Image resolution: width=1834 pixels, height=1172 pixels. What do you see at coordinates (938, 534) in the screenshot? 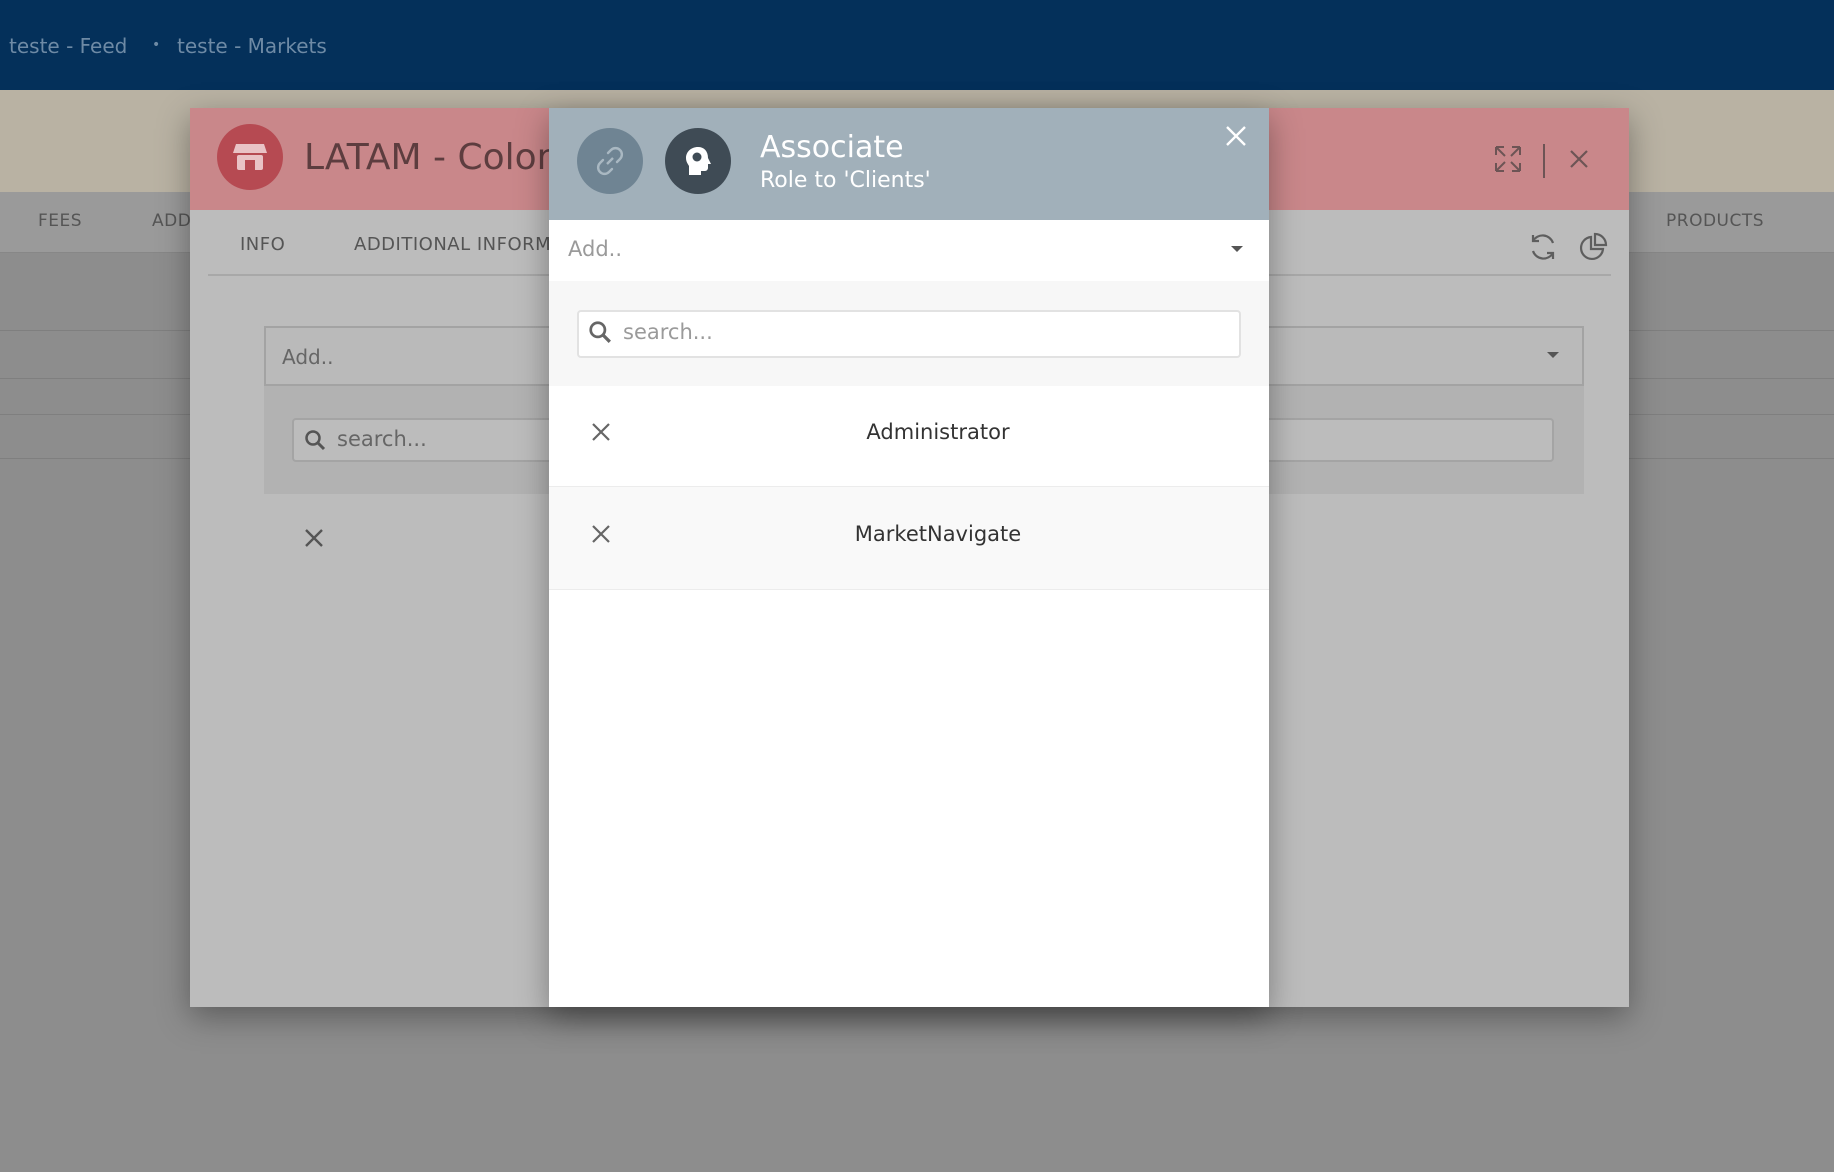
I see `list-item-label: MarketNavigate` at bounding box center [938, 534].